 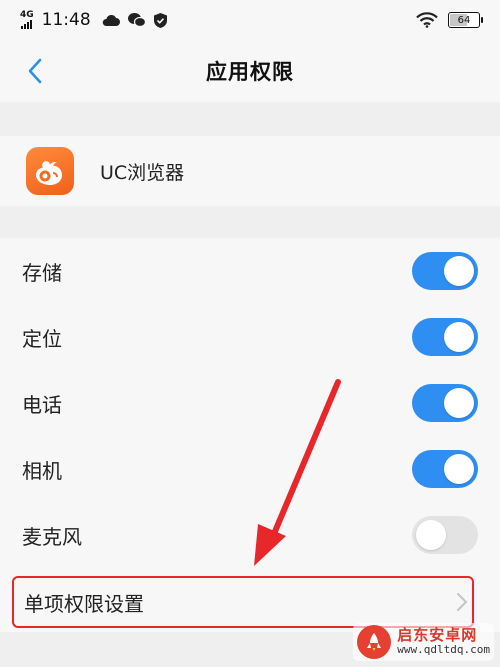 I want to click on network-indicator: 4G, so click(x=27, y=20).